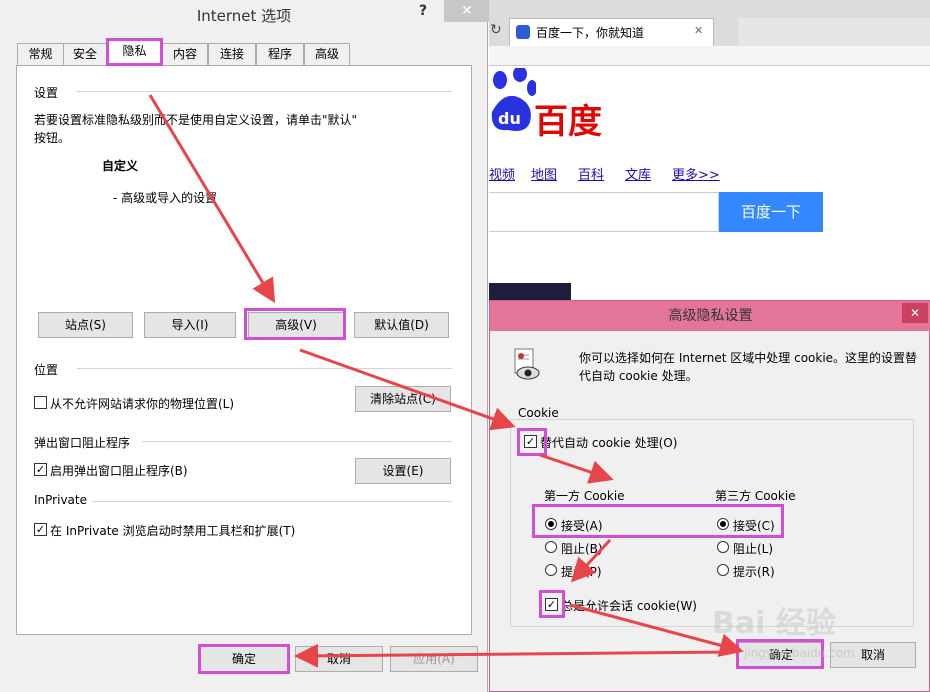  Describe the element at coordinates (582, 549) in the screenshot. I see `first-party-block-label: 阻止(B)` at that location.